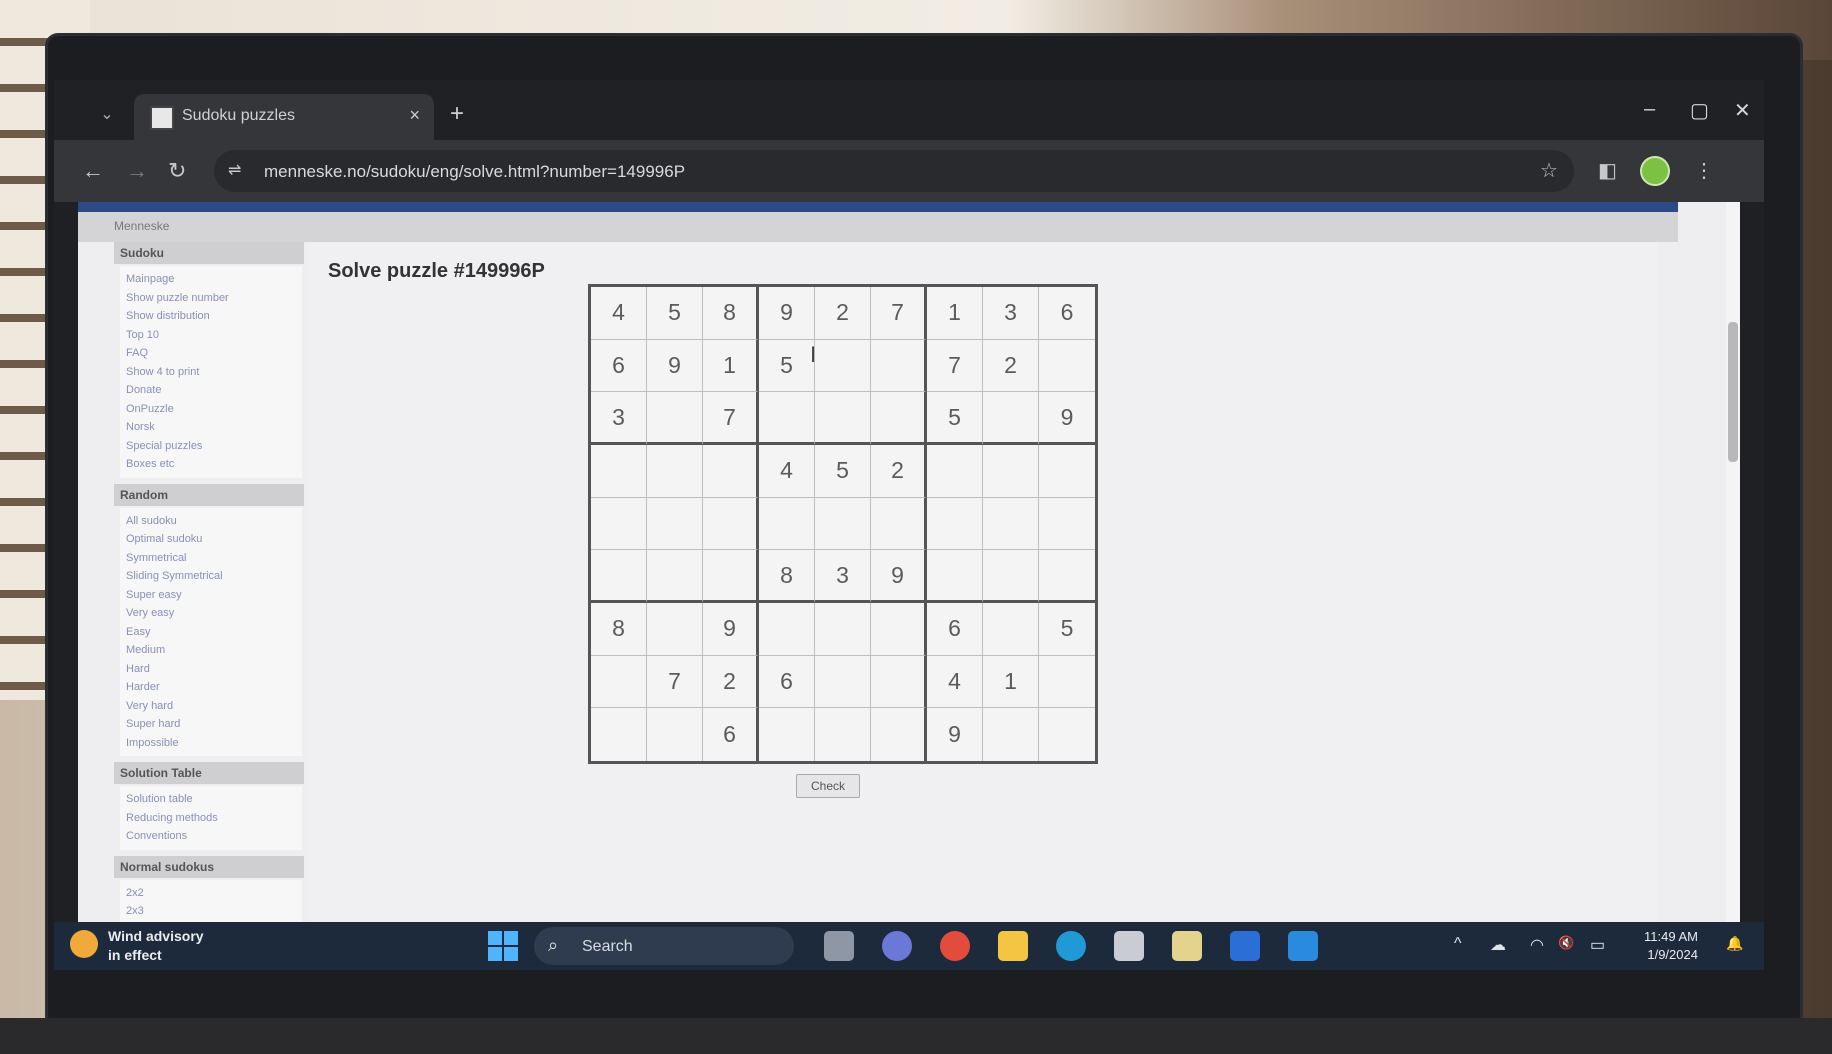  Describe the element at coordinates (1013, 946) in the screenshot. I see `file-explorer-icon` at that location.